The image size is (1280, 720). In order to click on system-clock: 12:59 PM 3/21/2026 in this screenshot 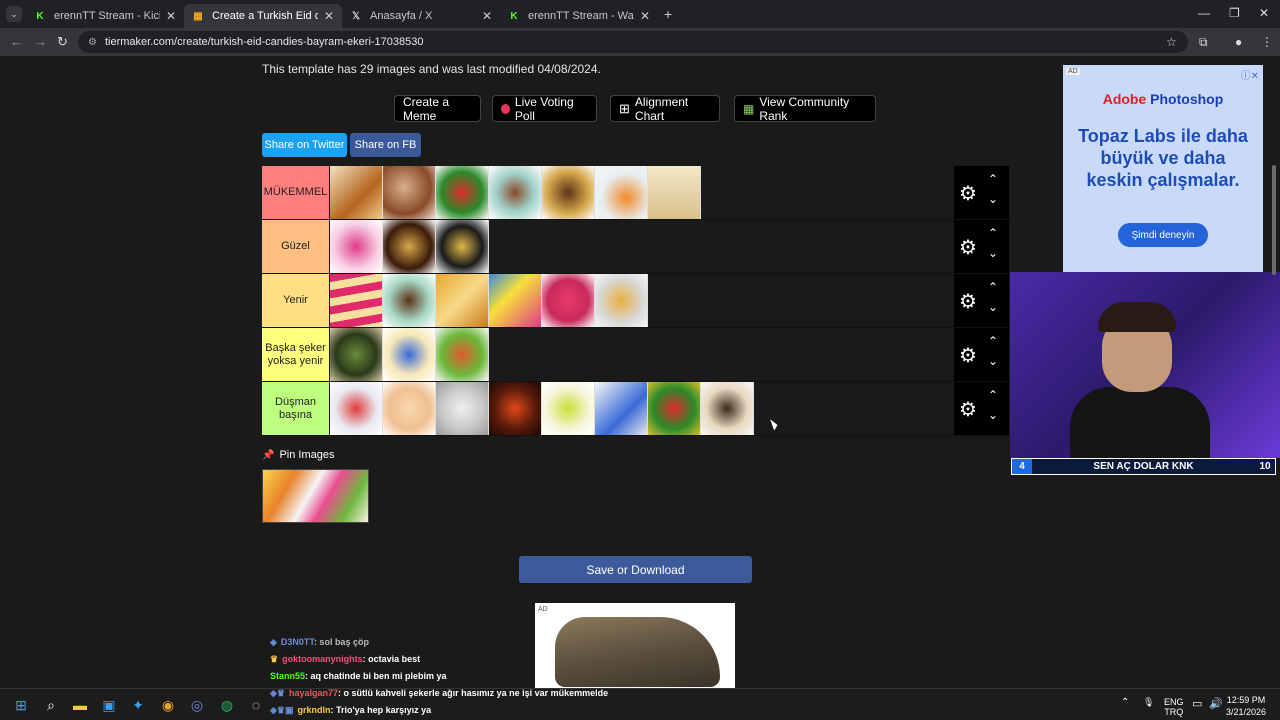, I will do `click(1246, 706)`.